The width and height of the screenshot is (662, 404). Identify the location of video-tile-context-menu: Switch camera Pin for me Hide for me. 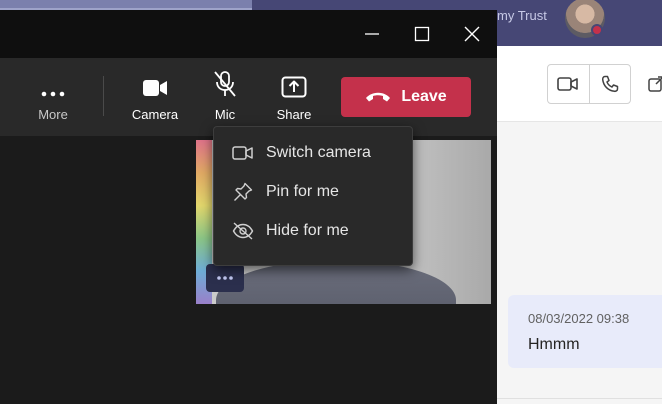
(313, 196).